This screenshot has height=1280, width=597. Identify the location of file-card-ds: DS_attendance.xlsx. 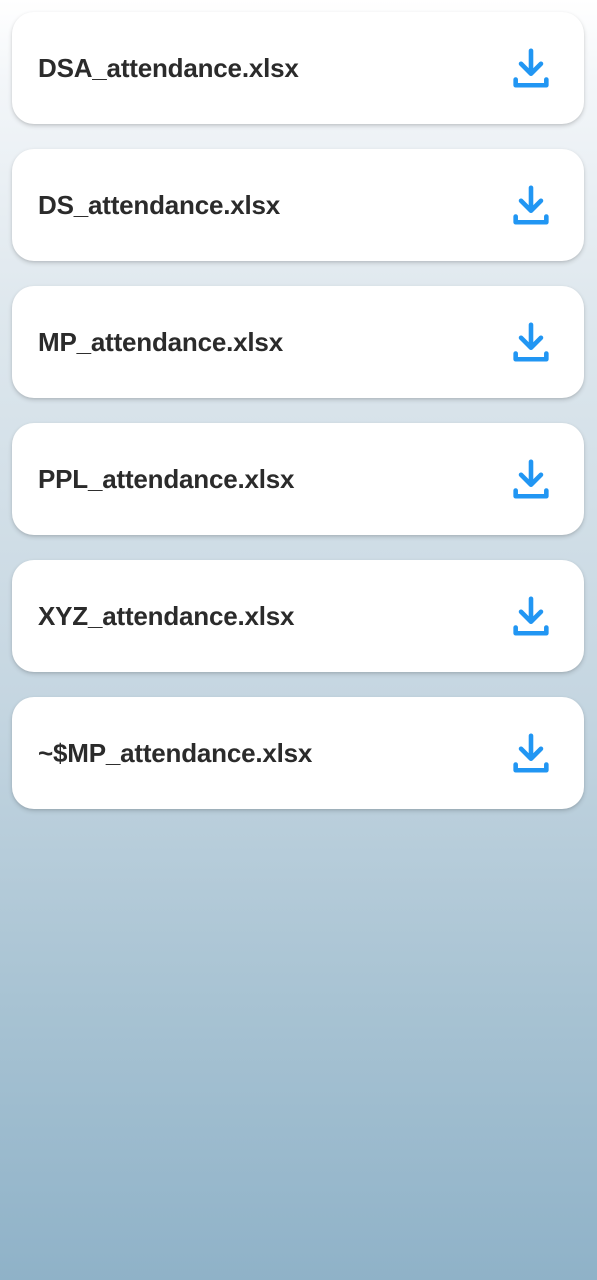
(298, 205).